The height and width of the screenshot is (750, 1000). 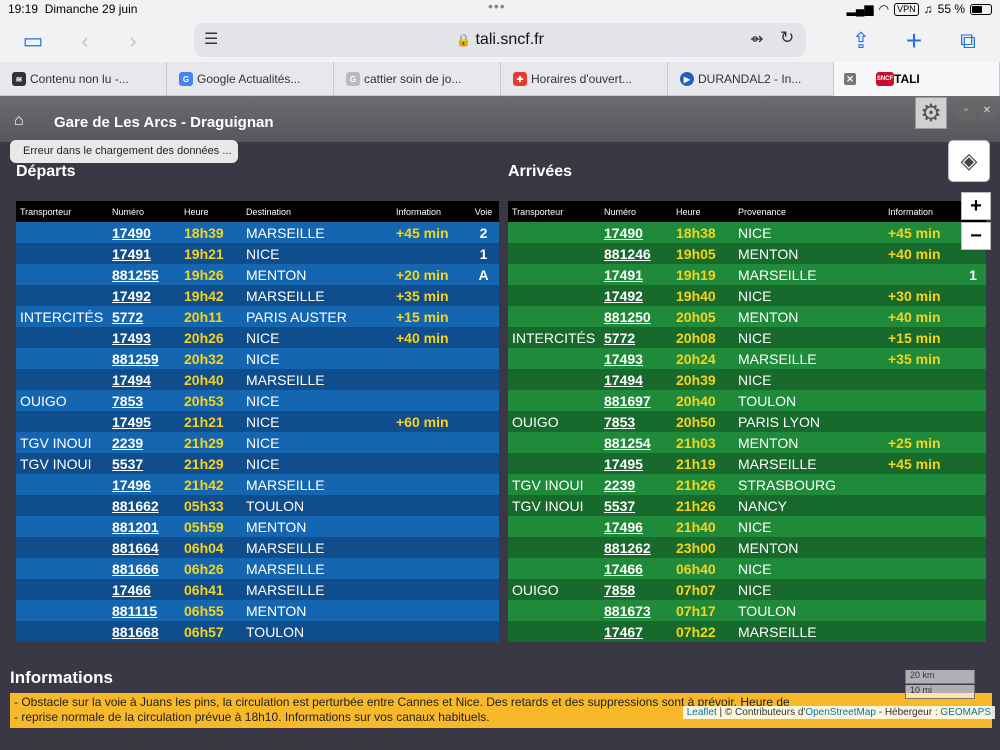 What do you see at coordinates (968, 41) in the screenshot?
I see `tabs-overview-icon: ⧉` at bounding box center [968, 41].